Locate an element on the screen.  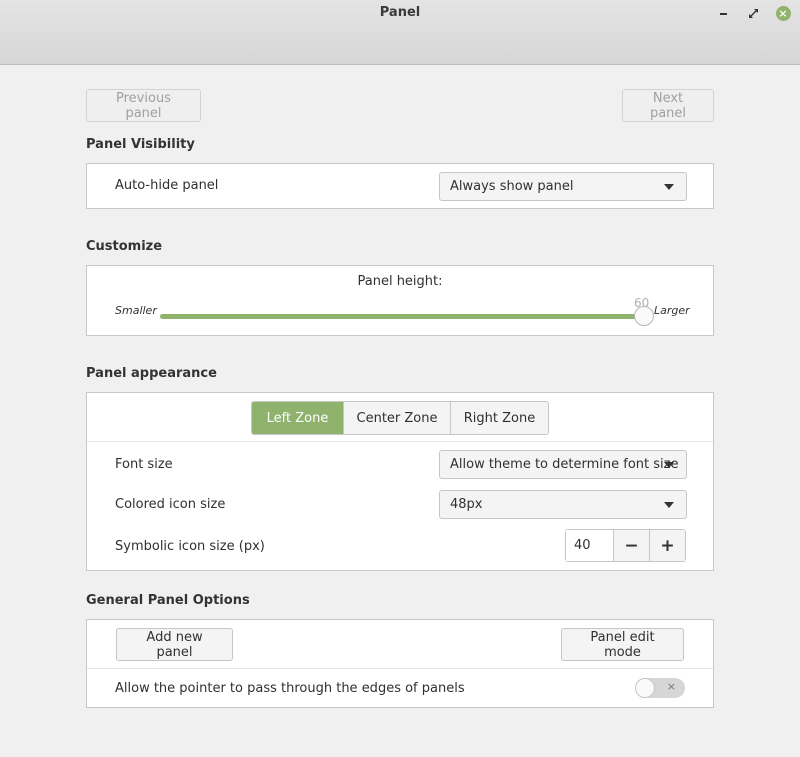
toggle-knob is located at coordinates (645, 688).